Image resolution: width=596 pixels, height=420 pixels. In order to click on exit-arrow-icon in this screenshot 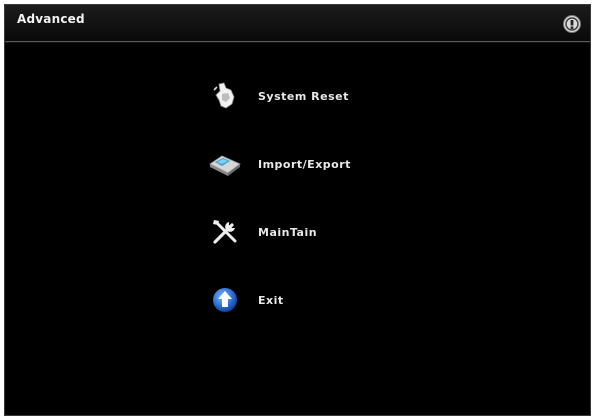, I will do `click(225, 300)`.